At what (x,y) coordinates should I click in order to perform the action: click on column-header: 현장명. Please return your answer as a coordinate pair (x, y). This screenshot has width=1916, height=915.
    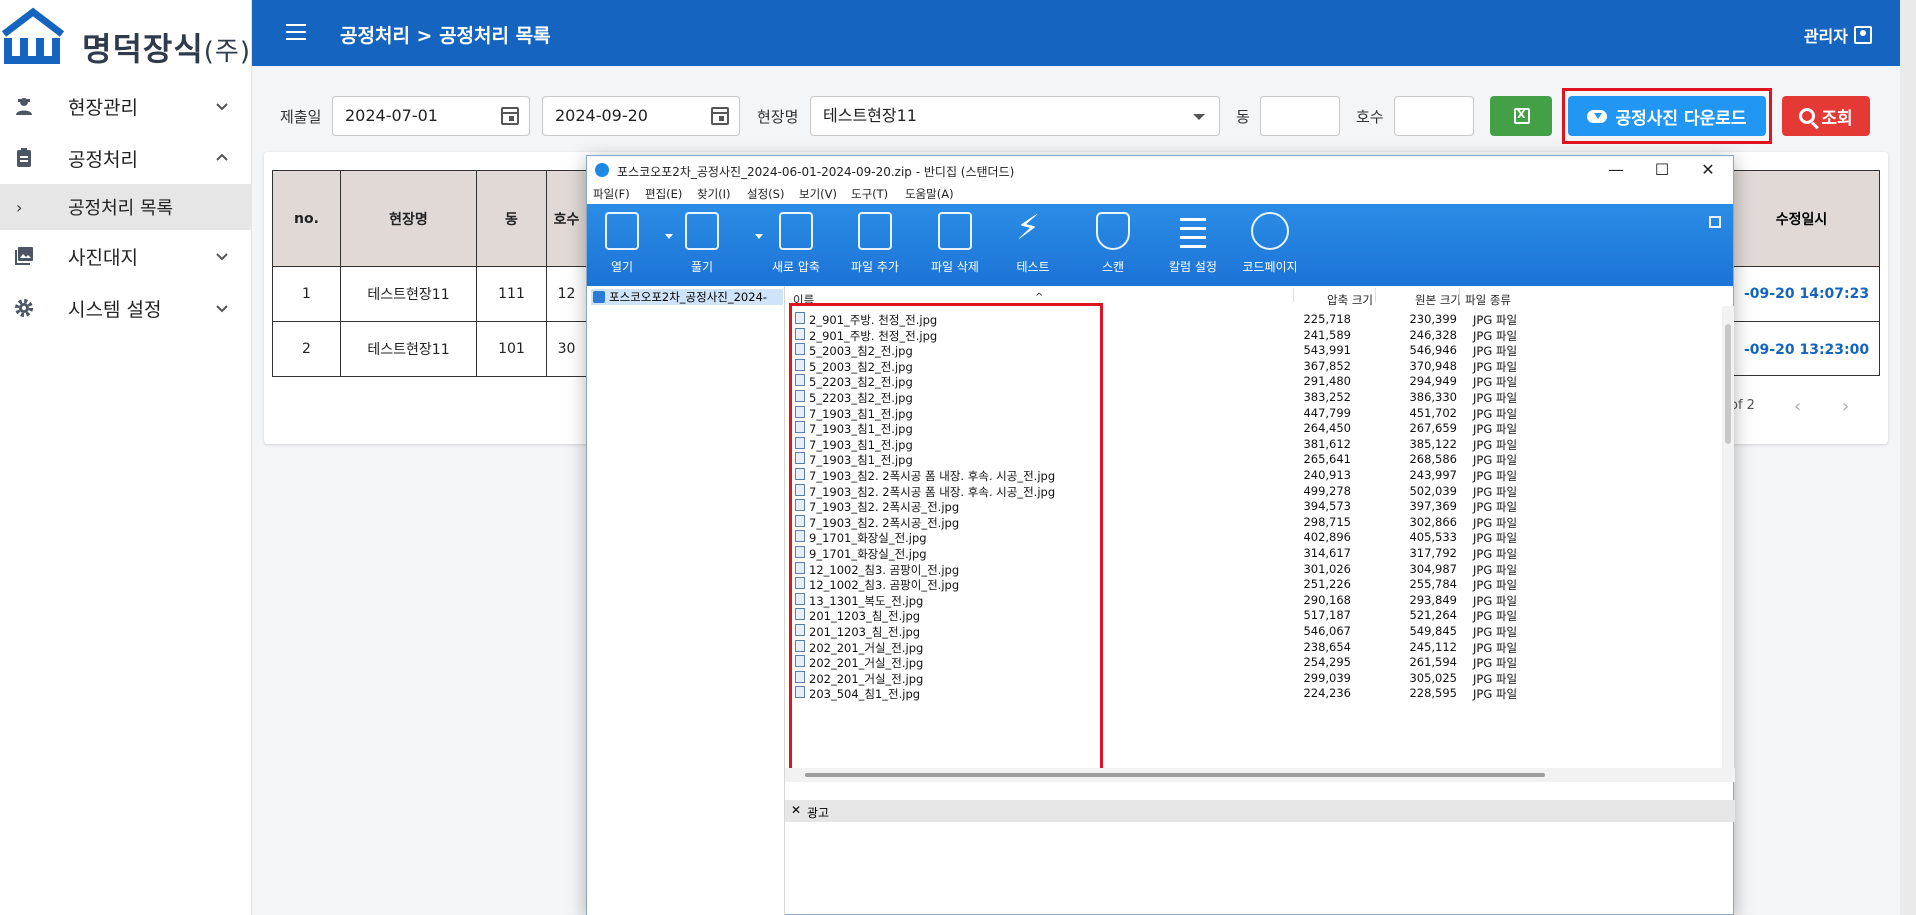
    Looking at the image, I should click on (408, 218).